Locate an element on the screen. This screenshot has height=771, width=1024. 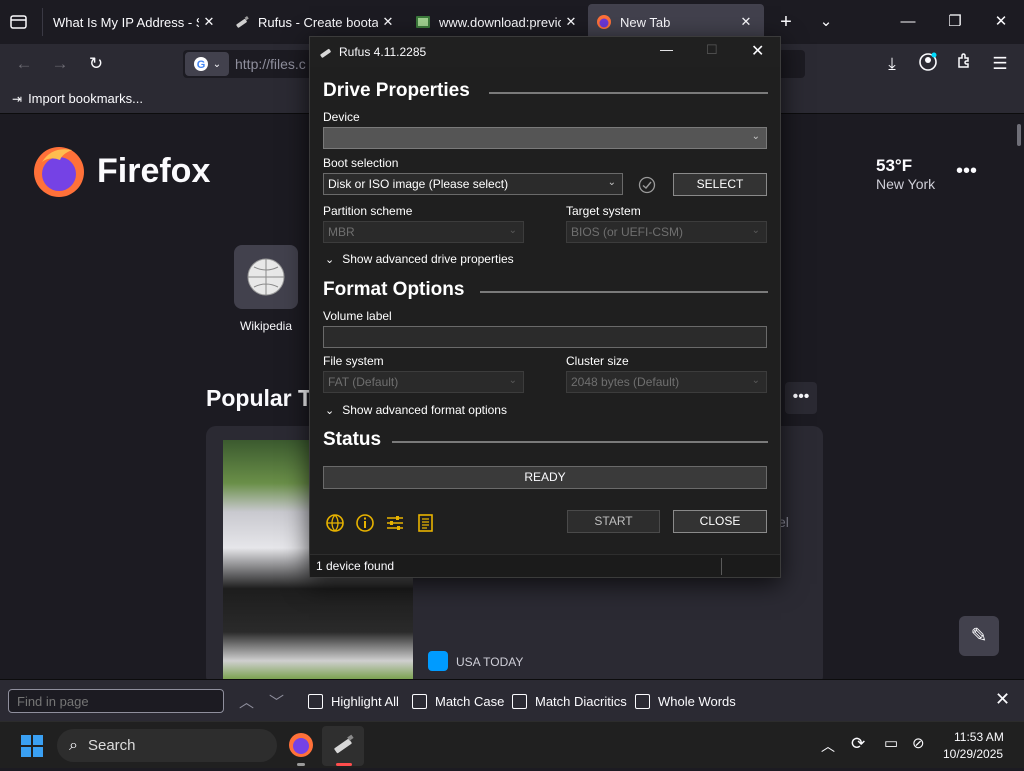
rufus-maximize-button: ☐ is located at coordinates (712, 49).